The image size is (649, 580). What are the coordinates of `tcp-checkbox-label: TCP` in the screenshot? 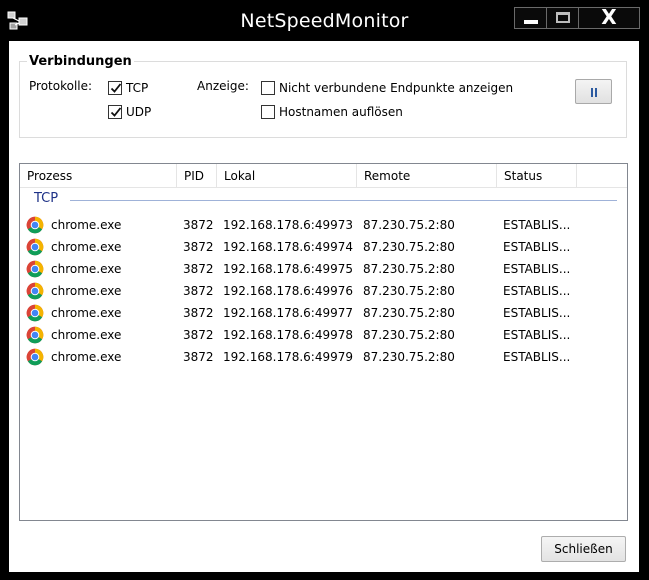 It's located at (137, 88).